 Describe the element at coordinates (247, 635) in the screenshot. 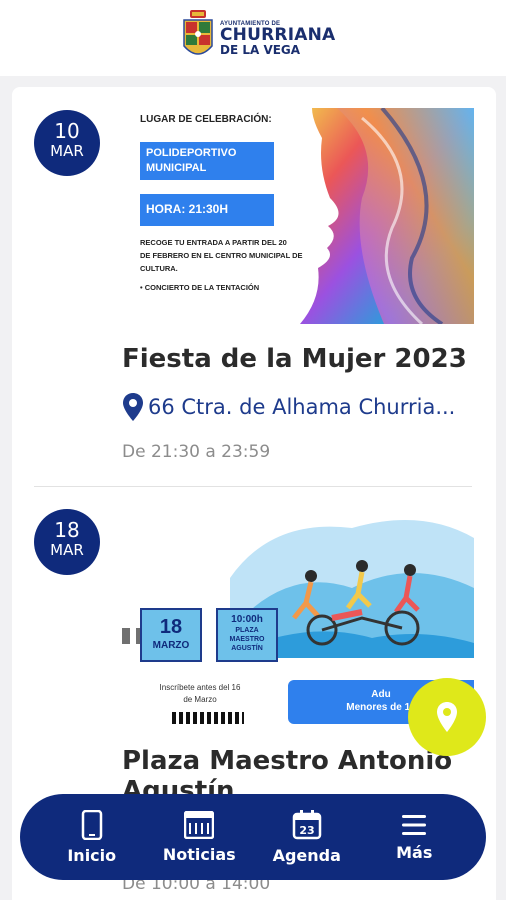

I see `poster-place-box: 10:00h PLAZA MAESTRO AGUSTÍN` at that location.